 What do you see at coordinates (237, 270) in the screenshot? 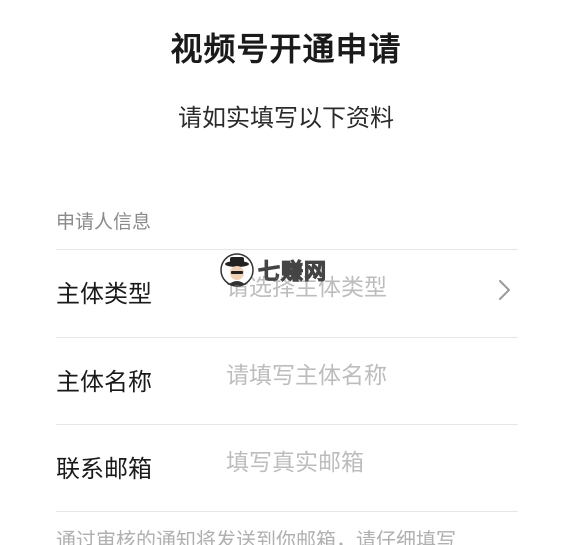
I see `detective-logo-icon` at bounding box center [237, 270].